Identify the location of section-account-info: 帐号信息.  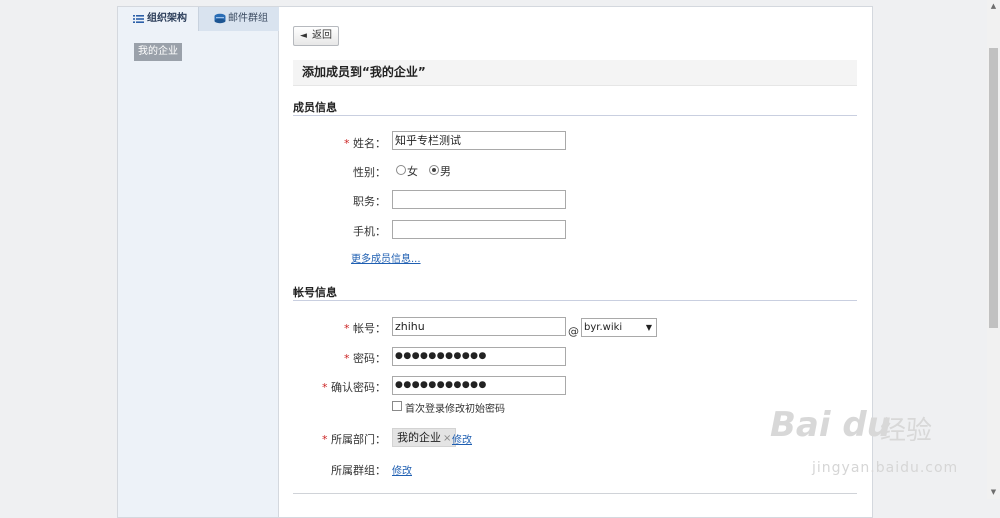
(315, 292).